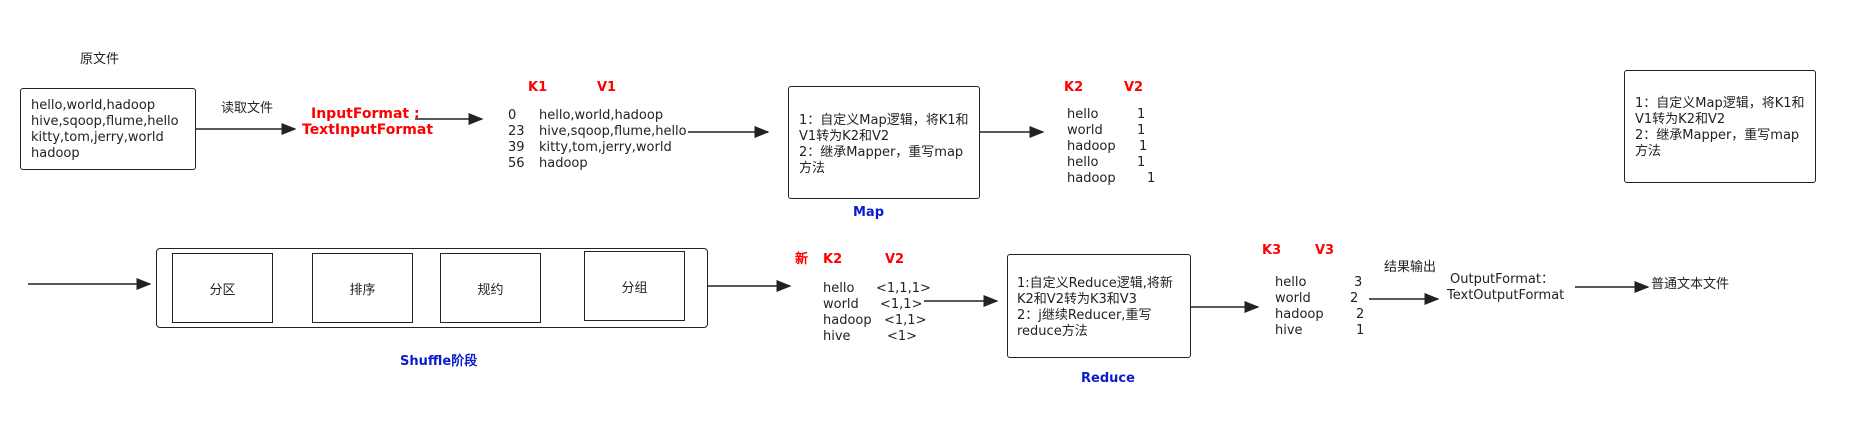 The image size is (1863, 439). What do you see at coordinates (1083, 114) in the screenshot?
I see `k2-row-1: hello` at bounding box center [1083, 114].